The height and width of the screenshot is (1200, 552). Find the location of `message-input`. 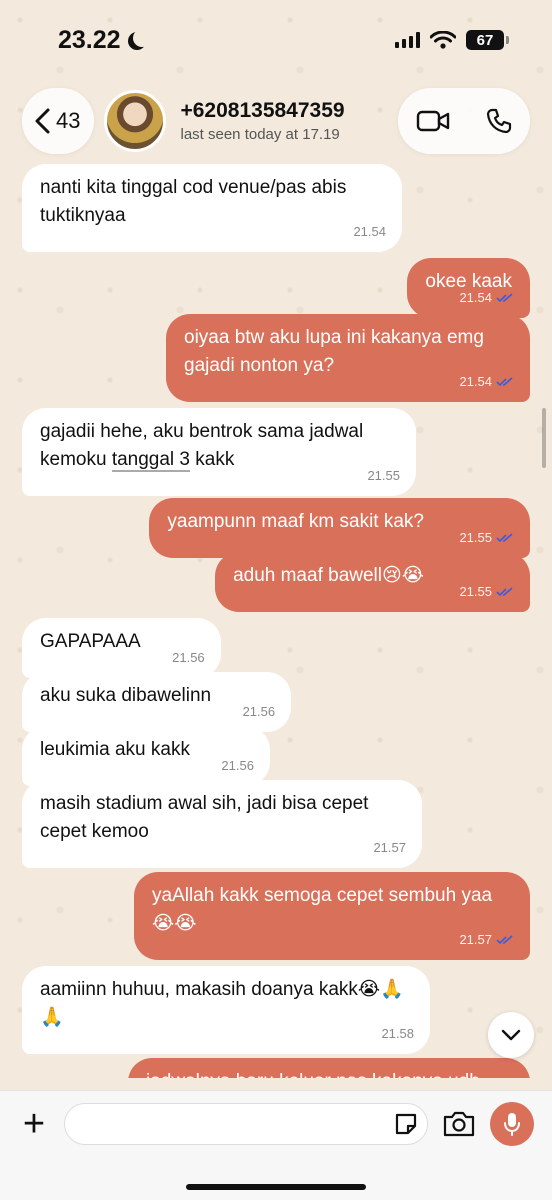

message-input is located at coordinates (229, 1124).